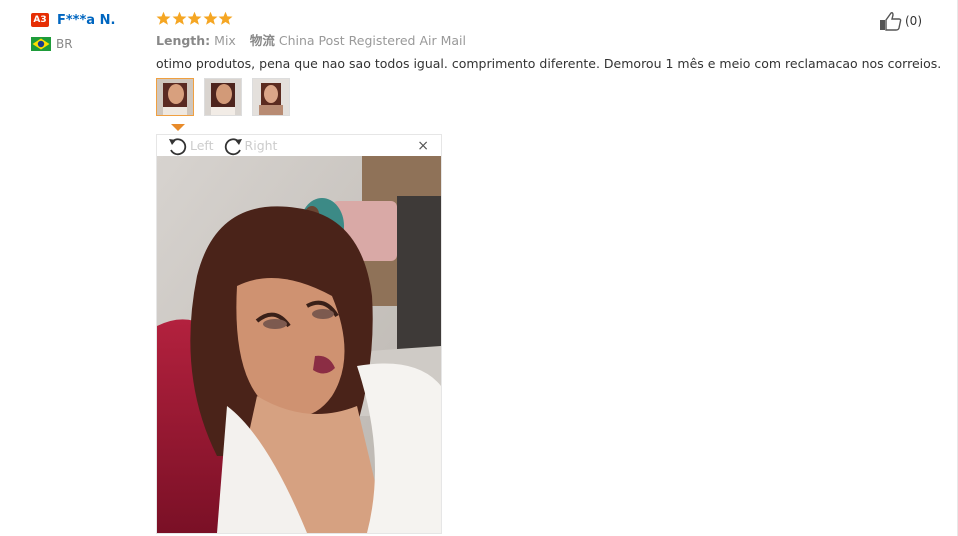 This screenshot has width=958, height=536. I want to click on rotate-left-label: Left, so click(202, 145).